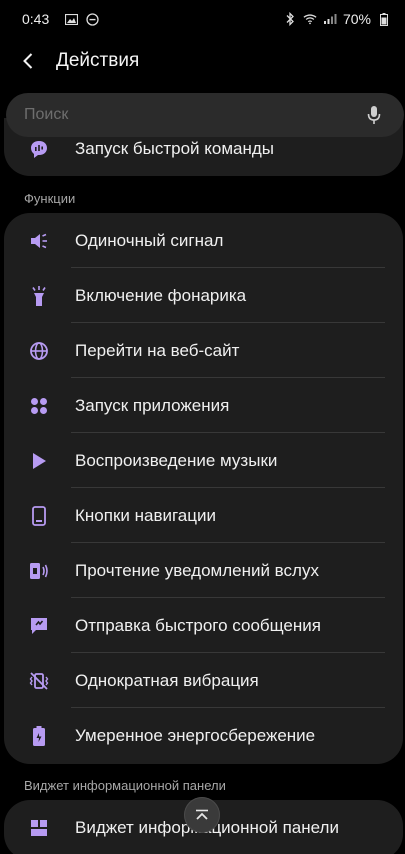  I want to click on list-item-play-music: Воспроизведение музыки, so click(203, 460).